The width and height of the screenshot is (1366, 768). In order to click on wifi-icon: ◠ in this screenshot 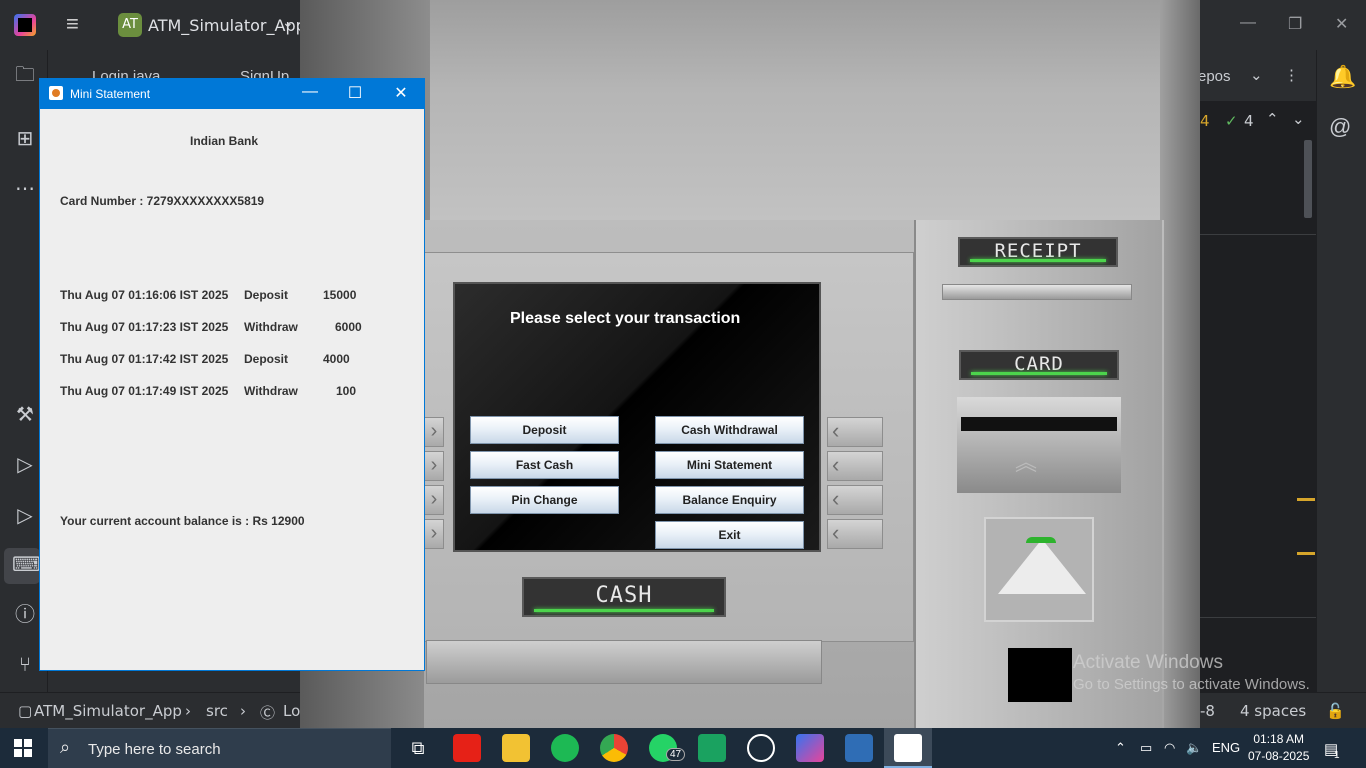, I will do `click(1169, 748)`.